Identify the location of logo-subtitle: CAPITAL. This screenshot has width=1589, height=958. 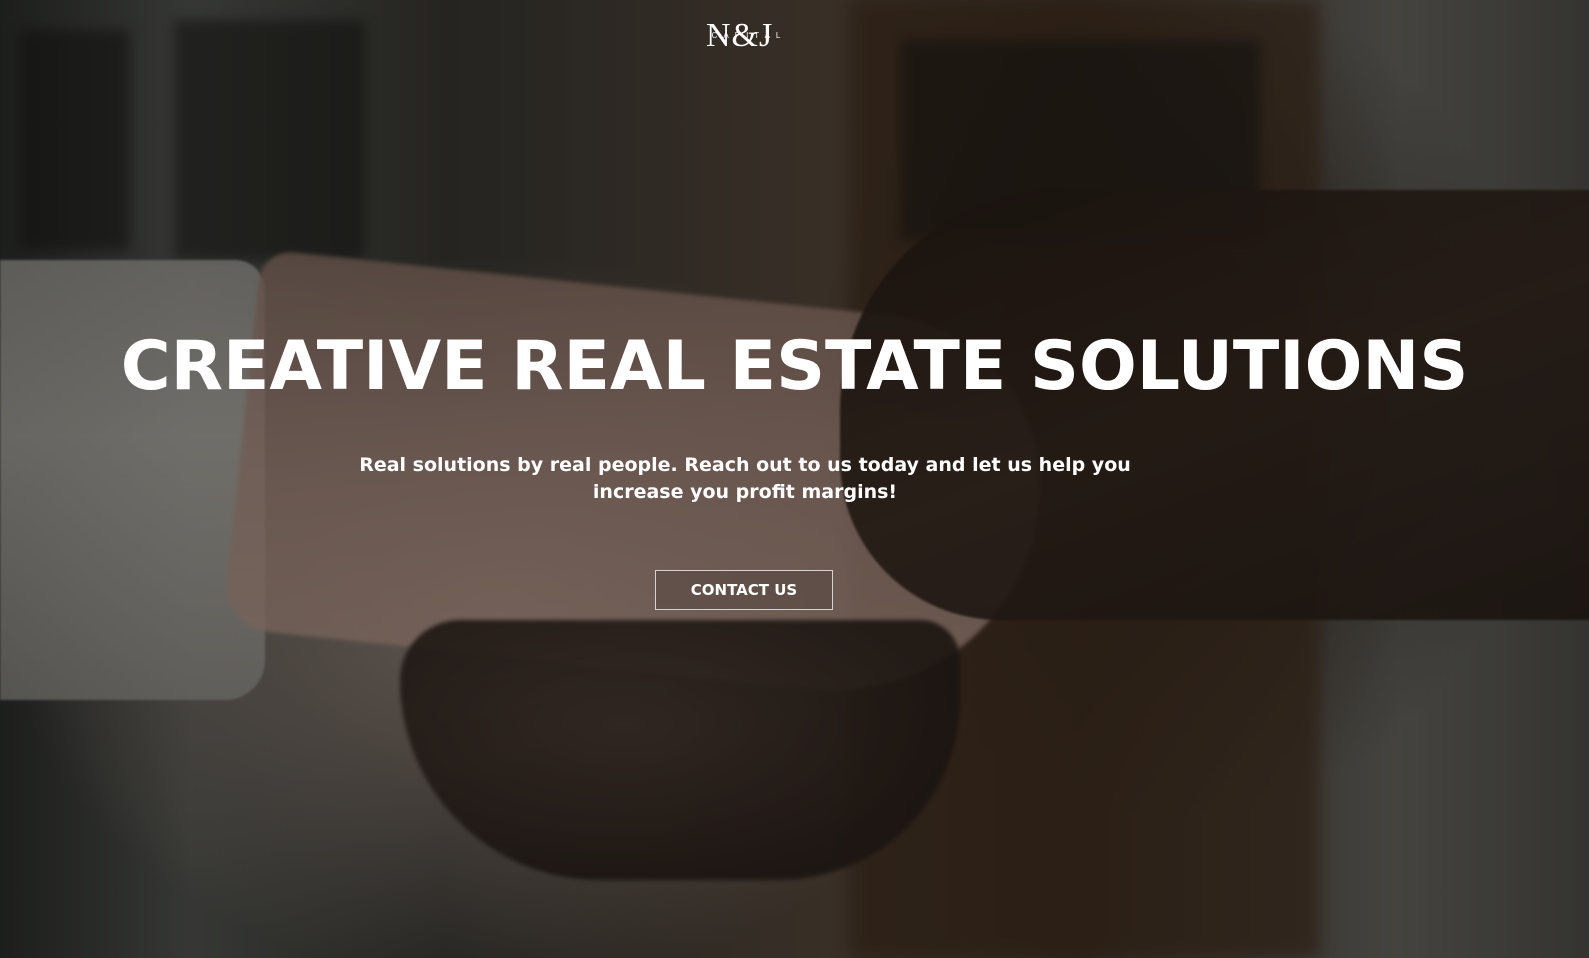
(749, 35).